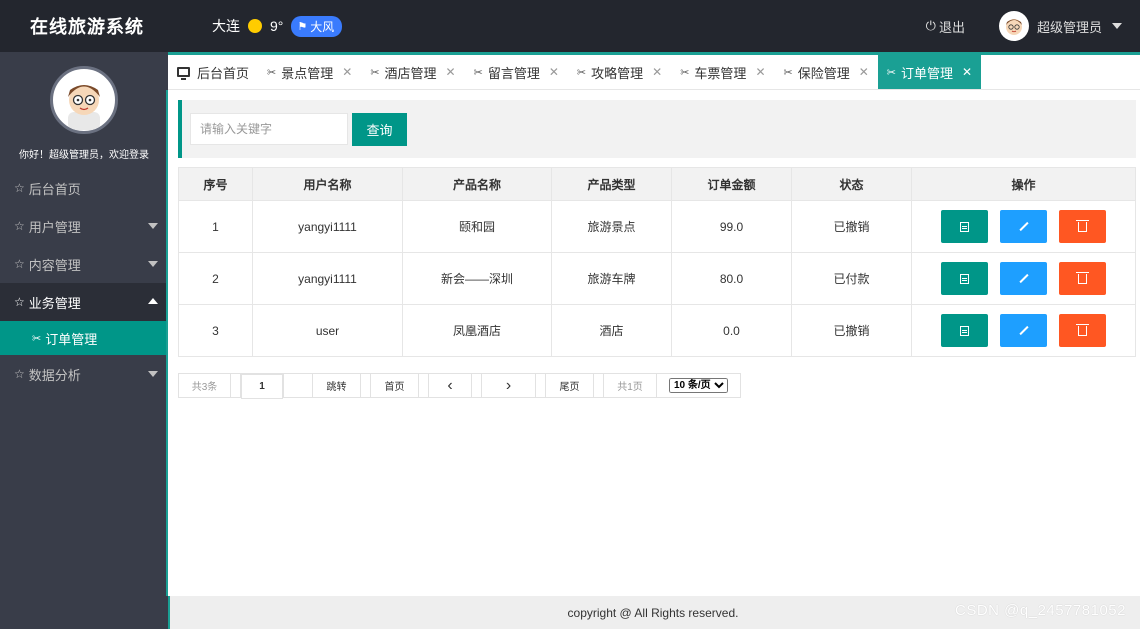 The height and width of the screenshot is (629, 1140). I want to click on column-header-product-type: 产品类型, so click(611, 184).